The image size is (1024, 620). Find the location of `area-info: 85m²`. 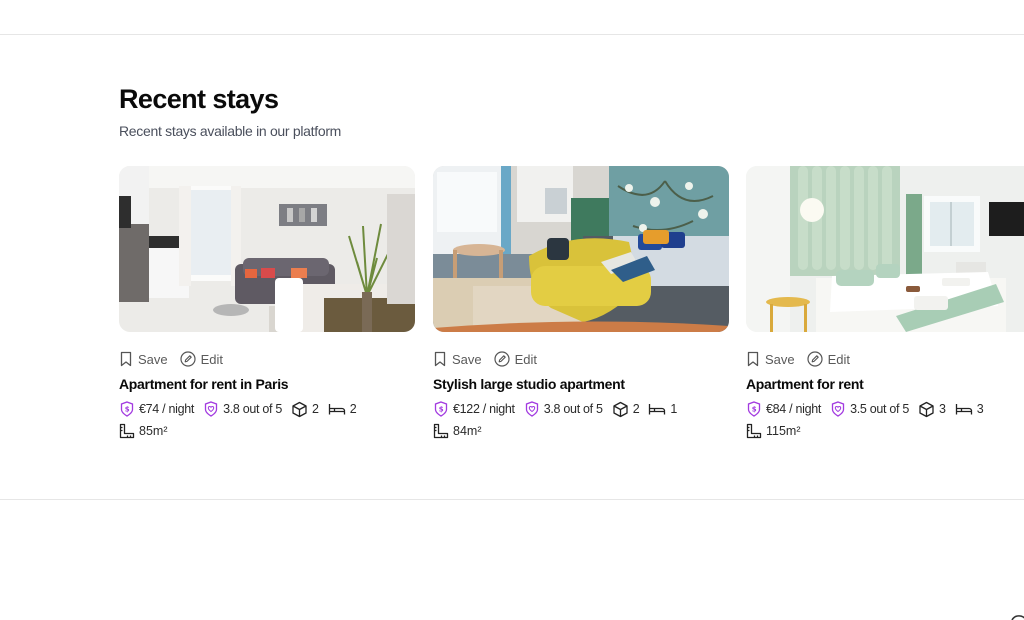

area-info: 85m² is located at coordinates (143, 431).